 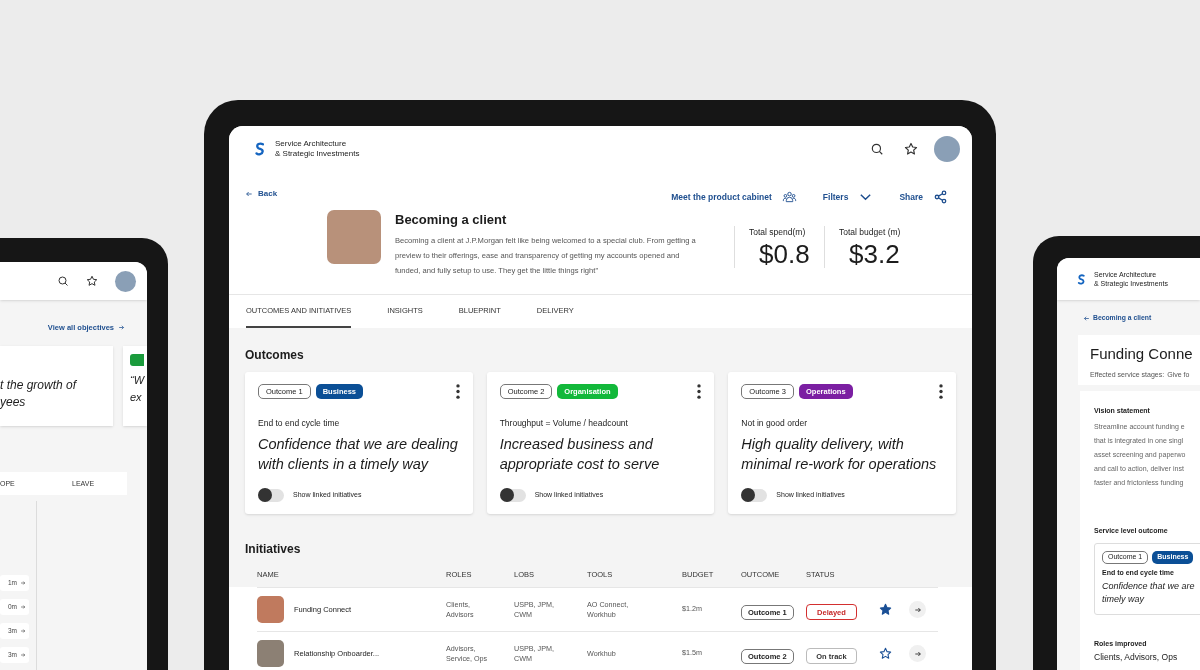 What do you see at coordinates (451, 220) in the screenshot?
I see `journey-title: Becoming a client` at bounding box center [451, 220].